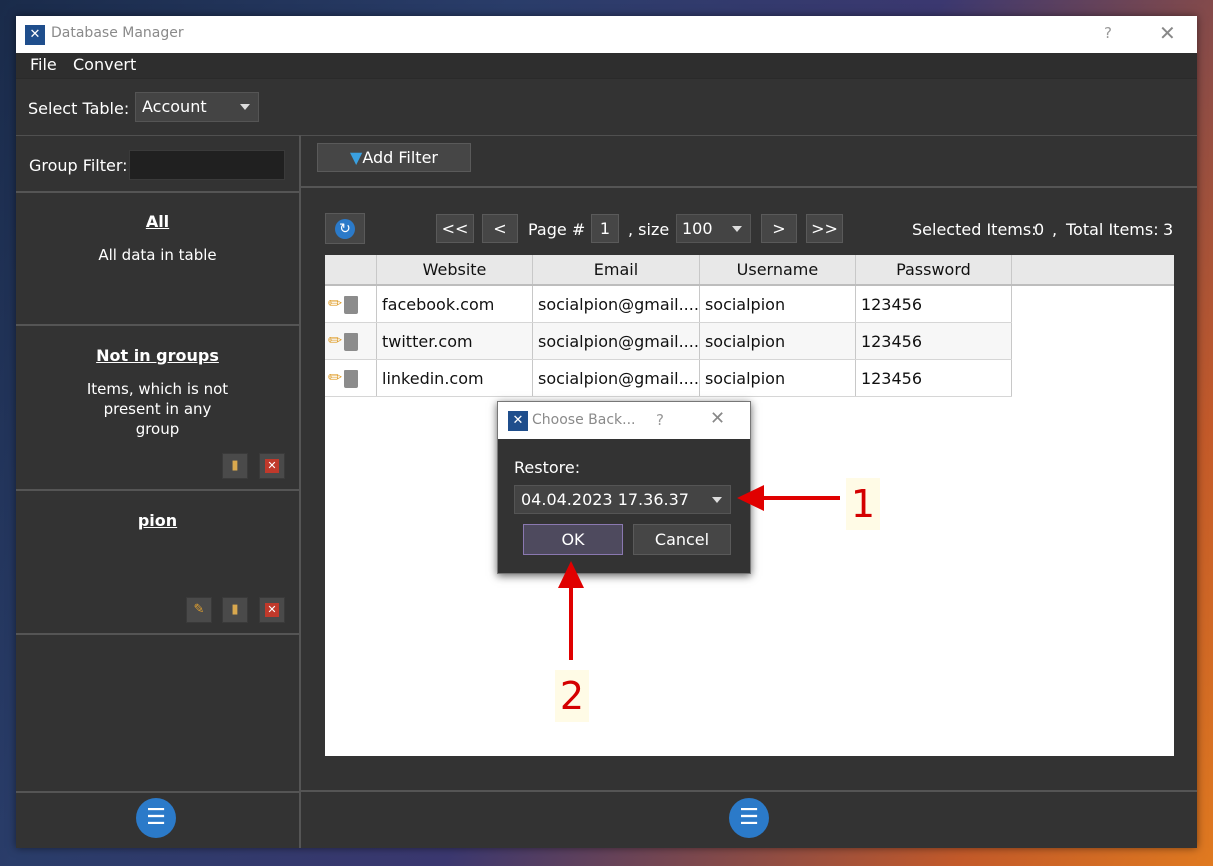 This screenshot has width=1213, height=866. What do you see at coordinates (750, 498) in the screenshot?
I see `arrow-1-head` at bounding box center [750, 498].